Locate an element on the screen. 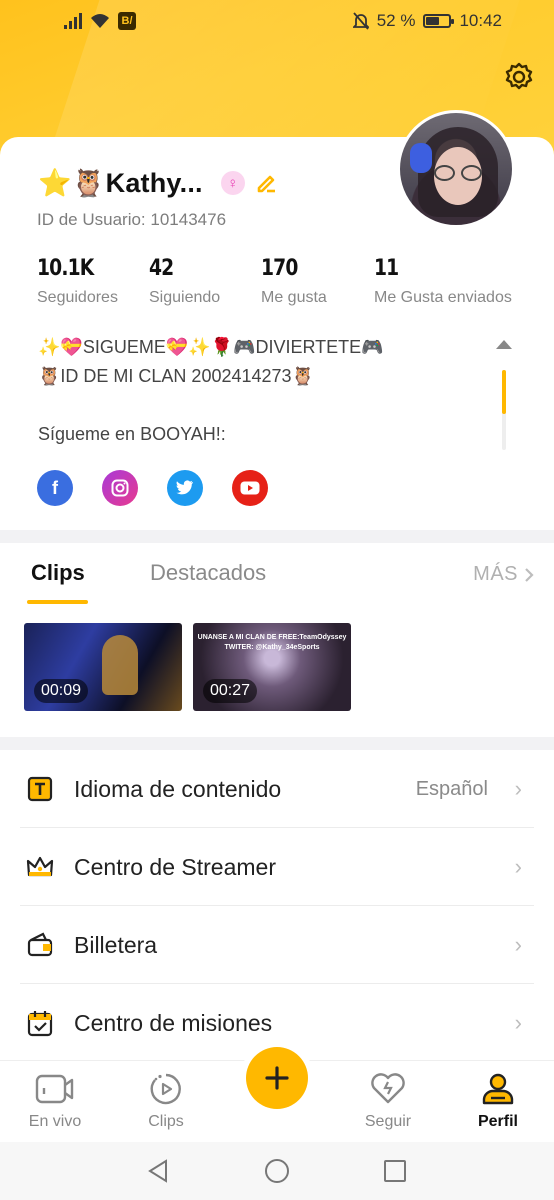  stat-label: Siguiendo is located at coordinates (185, 297).